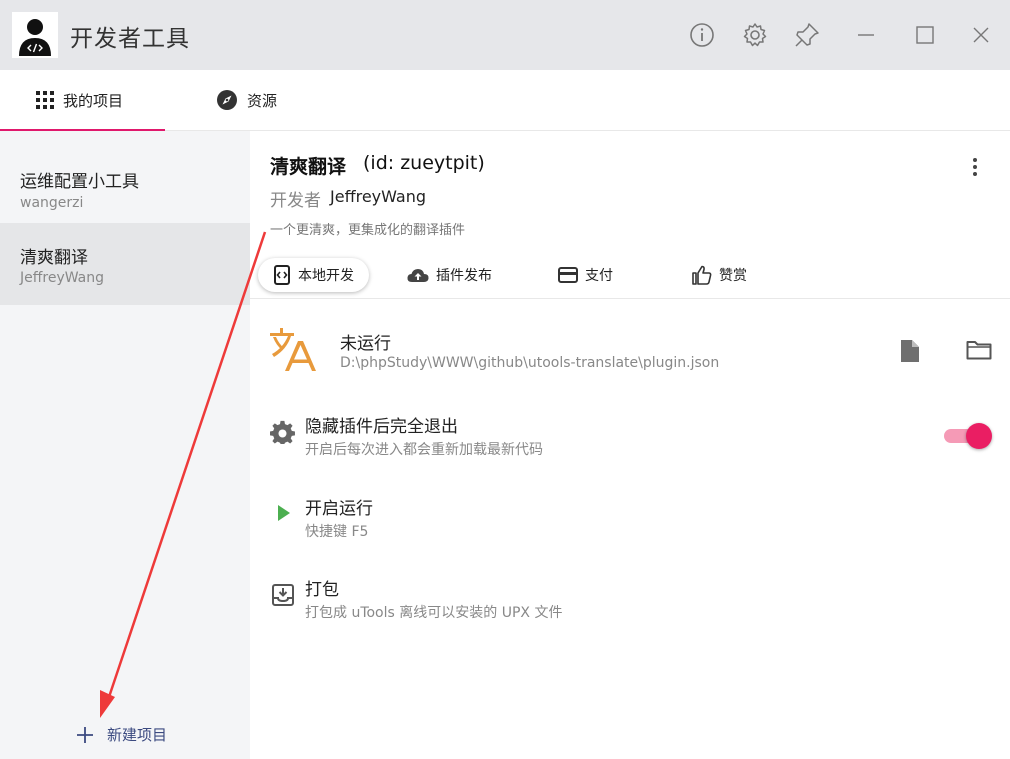 The width and height of the screenshot is (1010, 759). What do you see at coordinates (85, 734) in the screenshot?
I see `plus-icon` at bounding box center [85, 734].